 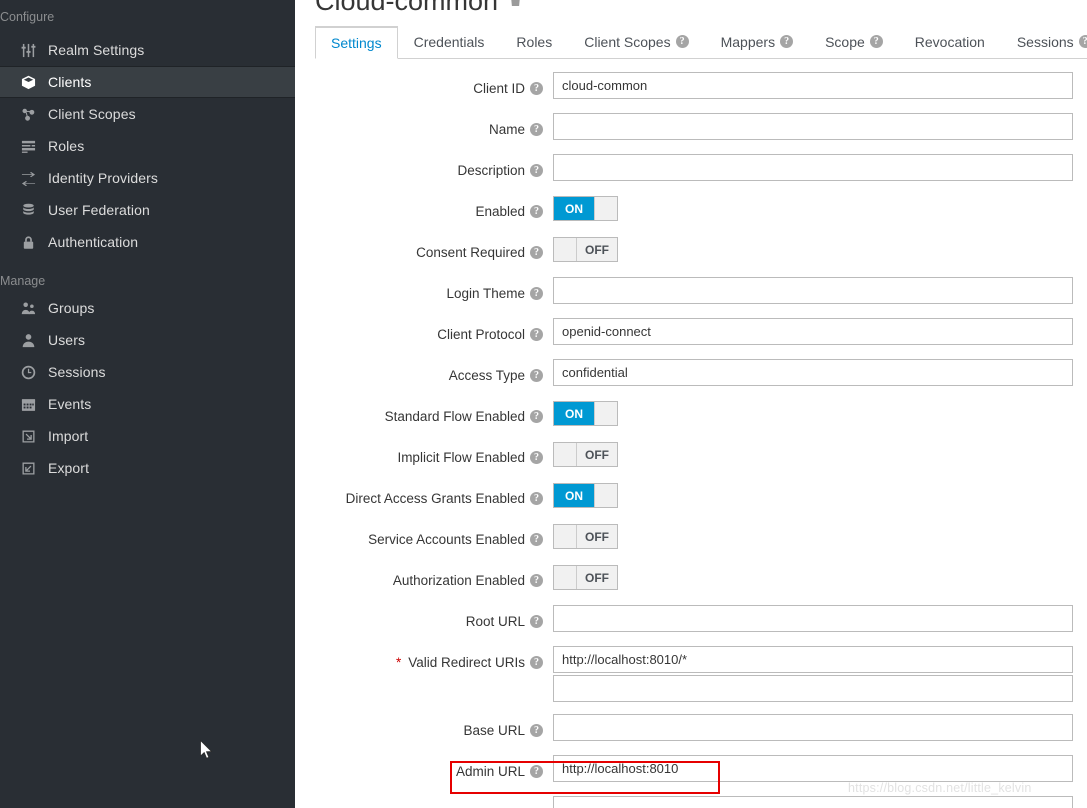 What do you see at coordinates (28, 372) in the screenshot?
I see `clock-icon` at bounding box center [28, 372].